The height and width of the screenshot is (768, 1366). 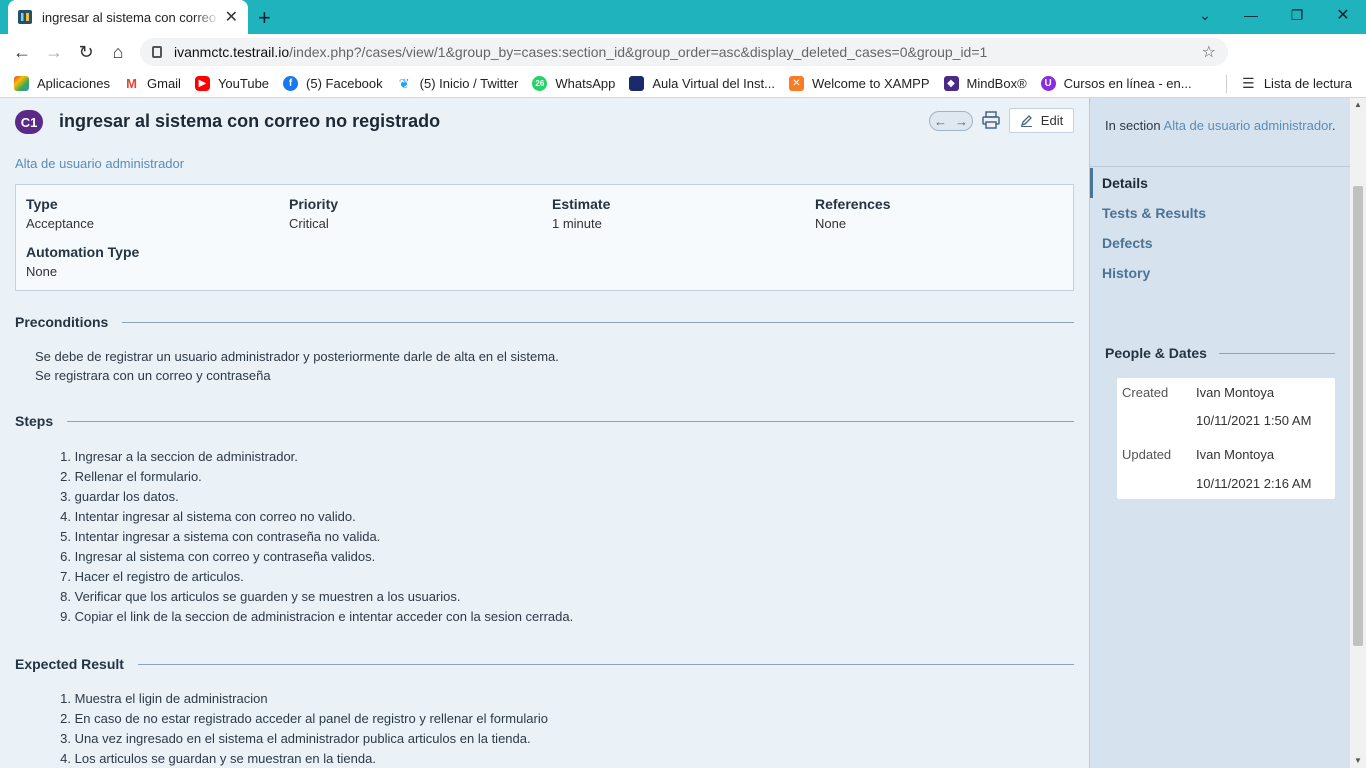 I want to click on section-breadcrumb-link: Alta de usuario administrador, so click(x=99, y=163).